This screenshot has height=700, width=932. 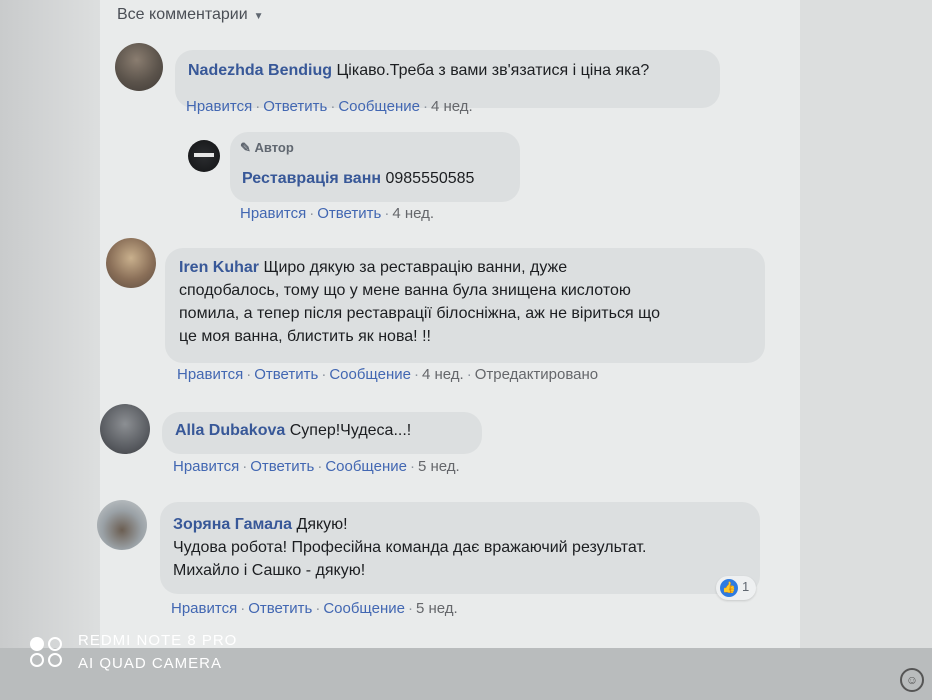 What do you see at coordinates (258, 16) in the screenshot?
I see `chevron-down-icon: ▼` at bounding box center [258, 16].